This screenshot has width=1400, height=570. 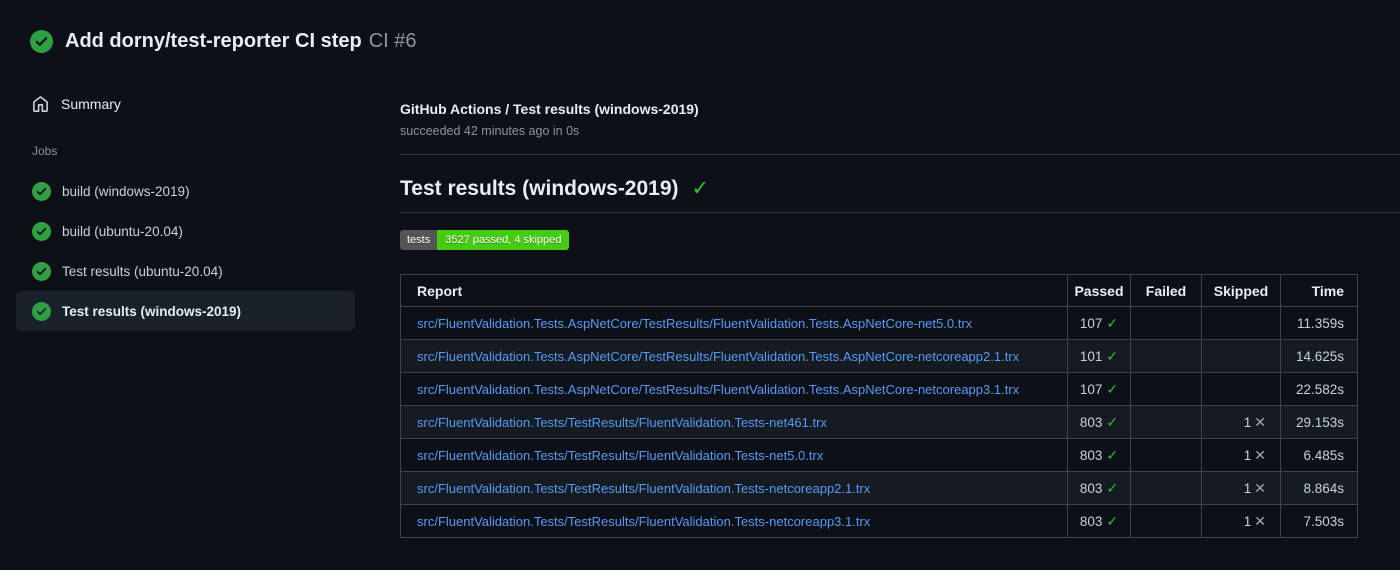 I want to click on passed-cell: 101 ✓, so click(x=1099, y=356).